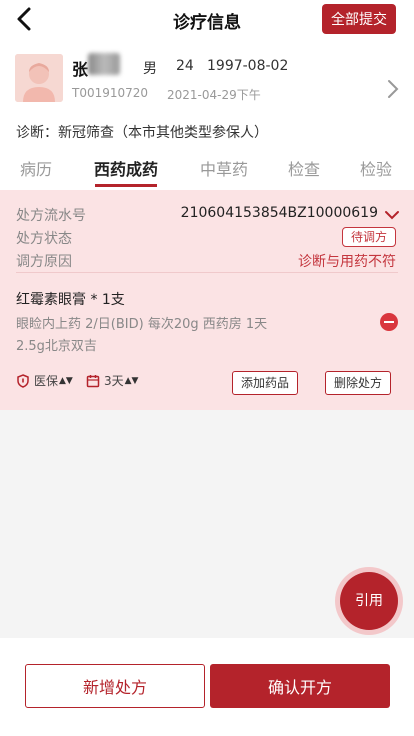  I want to click on patient-name: 张, so click(80, 69).